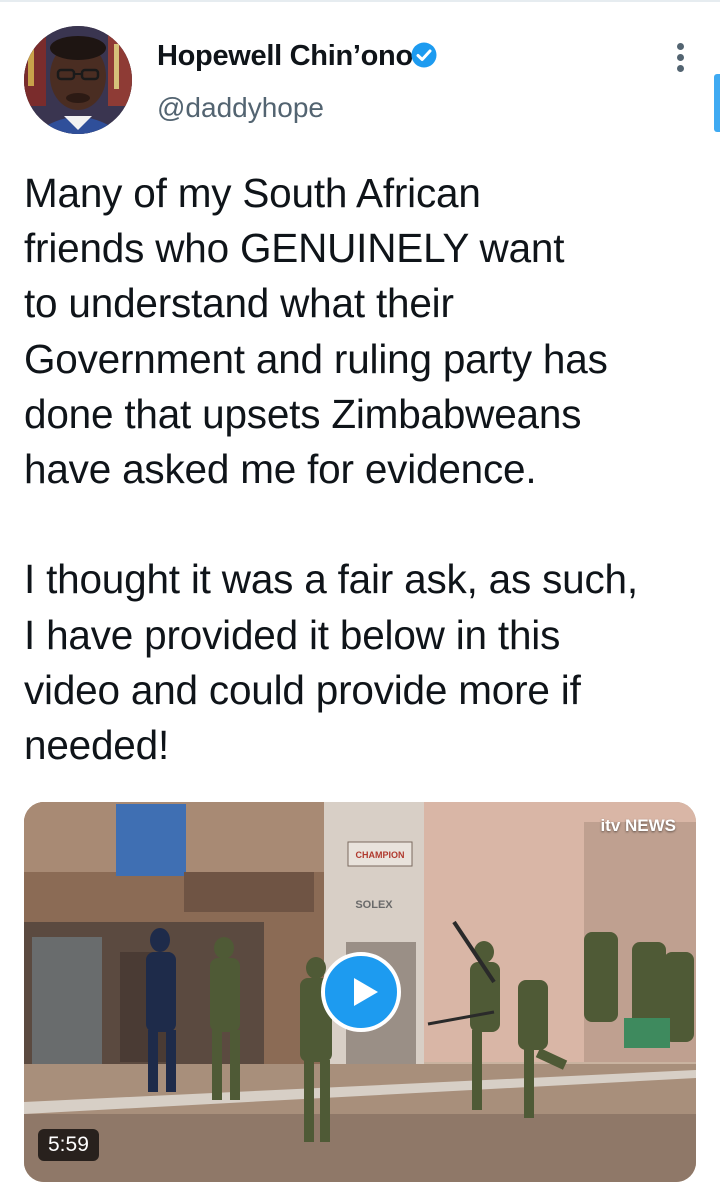 This screenshot has height=1186, width=720. What do you see at coordinates (638, 825) in the screenshot?
I see `network-logo: itv NEWS` at bounding box center [638, 825].